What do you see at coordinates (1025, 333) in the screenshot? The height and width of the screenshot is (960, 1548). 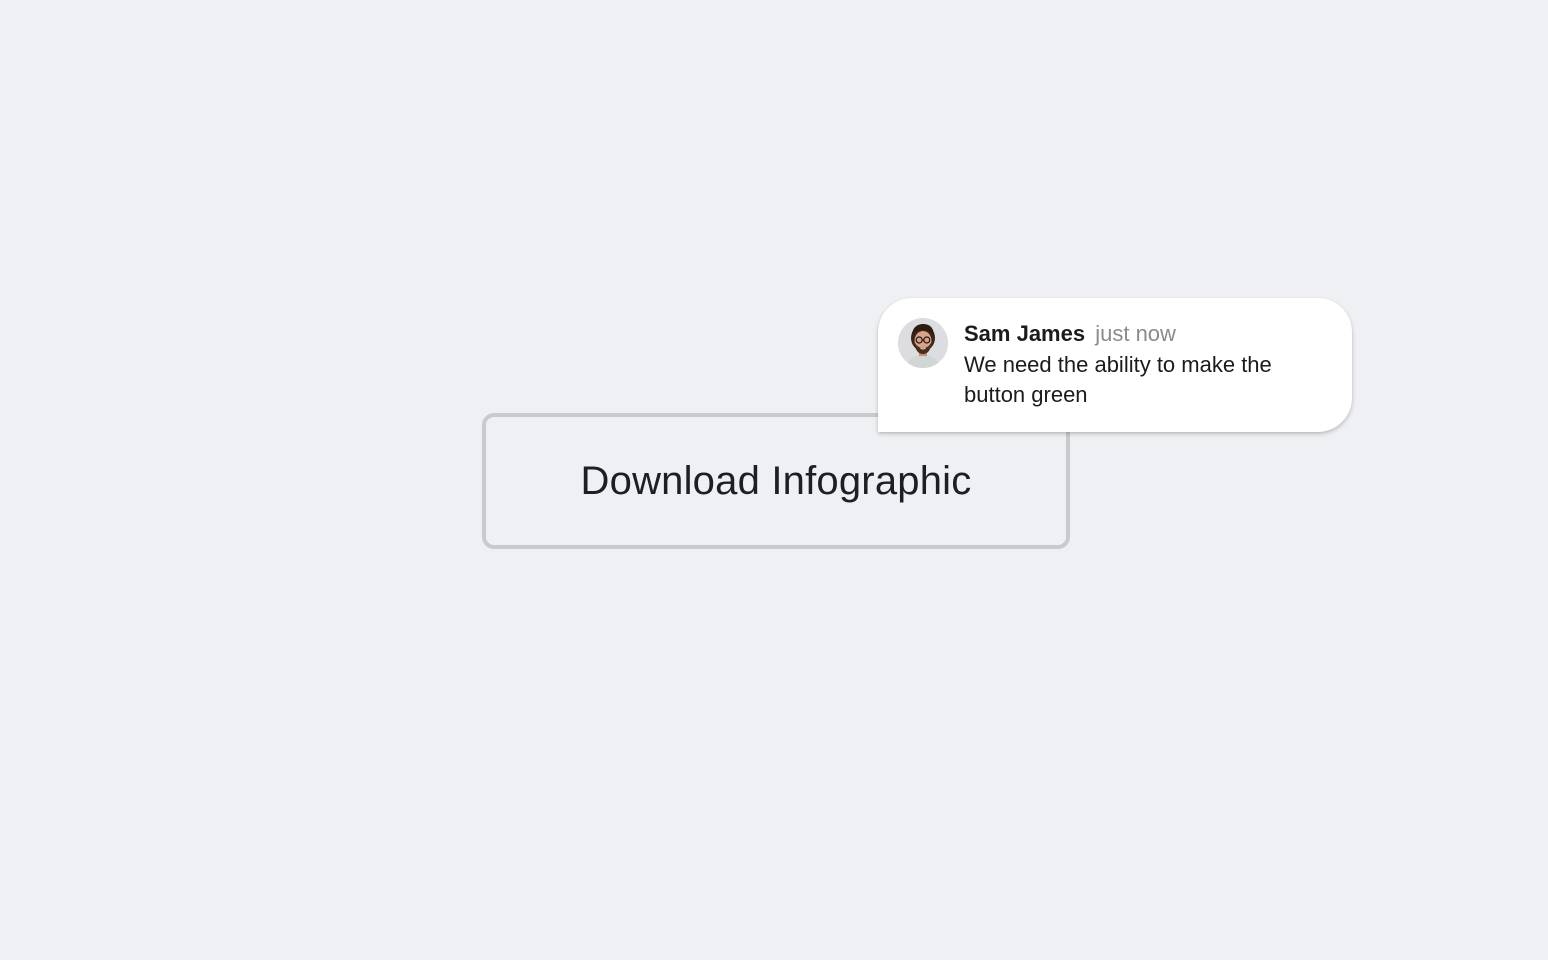 I see `comment-author: Sam James` at bounding box center [1025, 333].